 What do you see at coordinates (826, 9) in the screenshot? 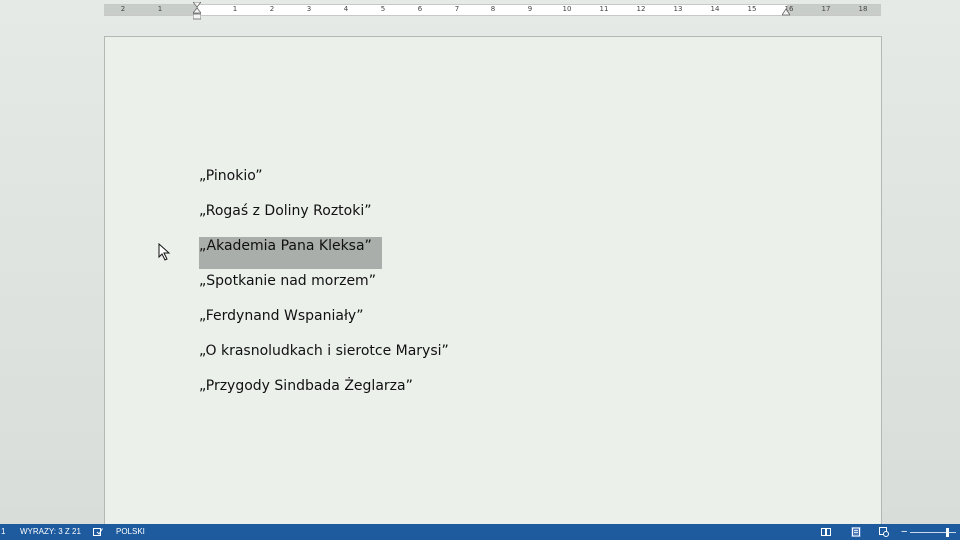
I see `ruler-label: 17` at bounding box center [826, 9].